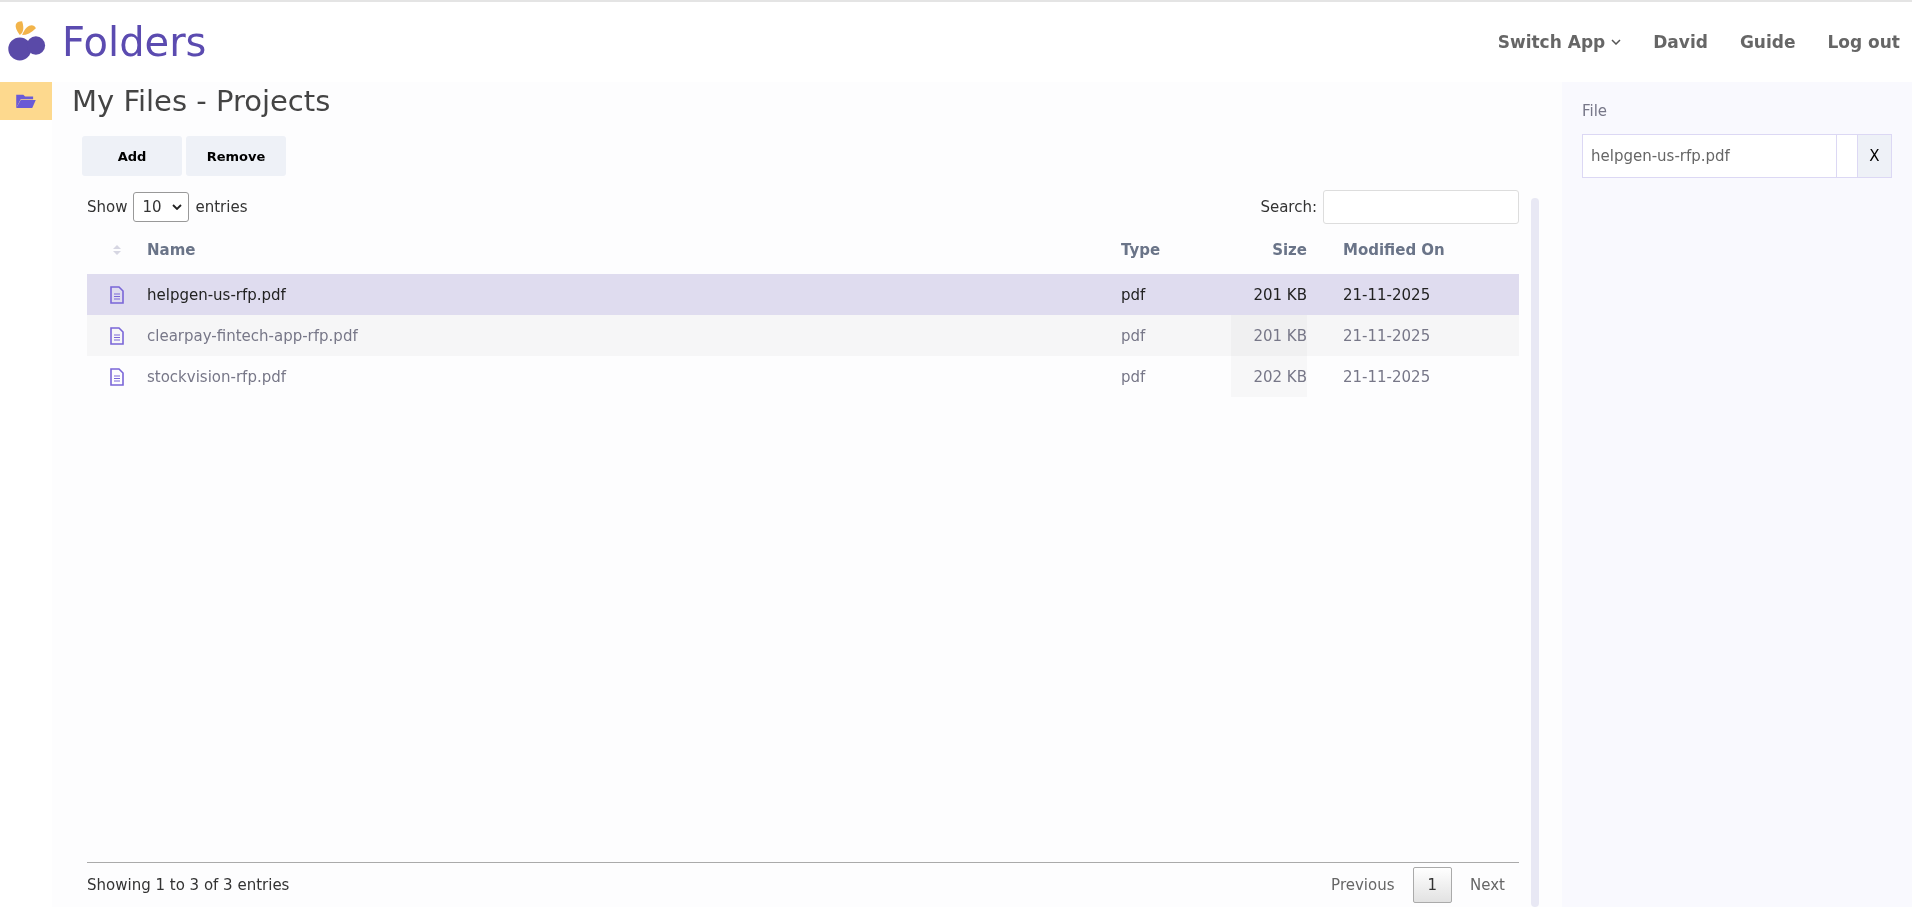 This screenshot has width=1912, height=907. Describe the element at coordinates (1176, 250) in the screenshot. I see `column-header: Type` at that location.